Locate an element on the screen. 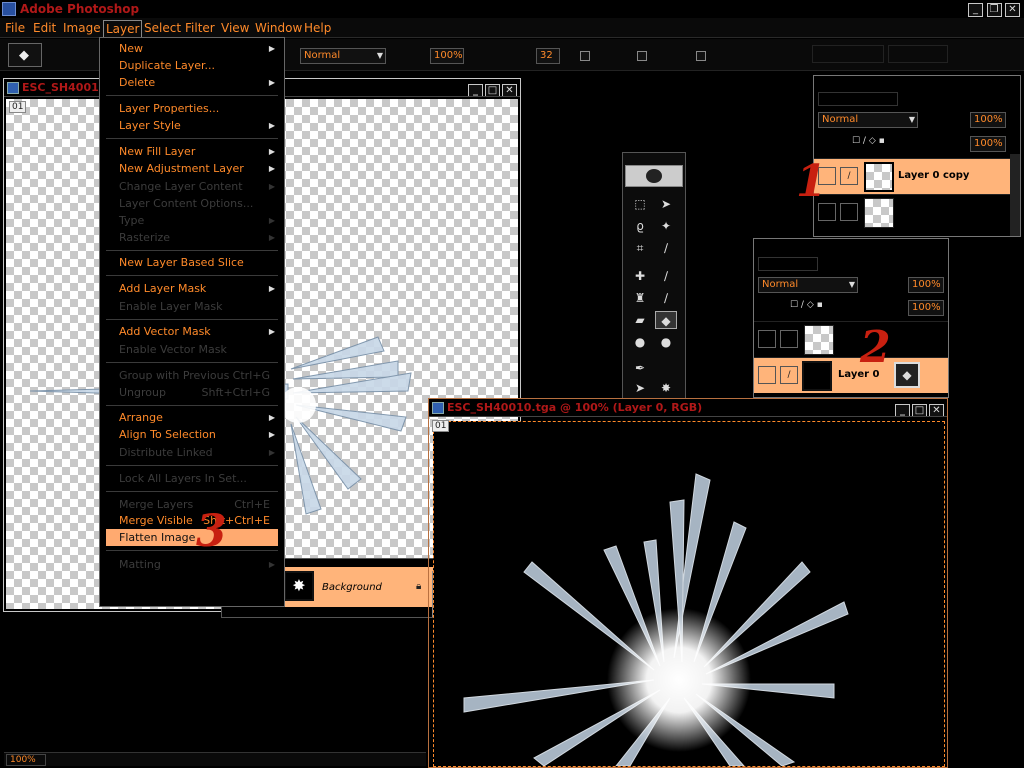  path-selection-tool-icon: ➤ is located at coordinates (640, 388).